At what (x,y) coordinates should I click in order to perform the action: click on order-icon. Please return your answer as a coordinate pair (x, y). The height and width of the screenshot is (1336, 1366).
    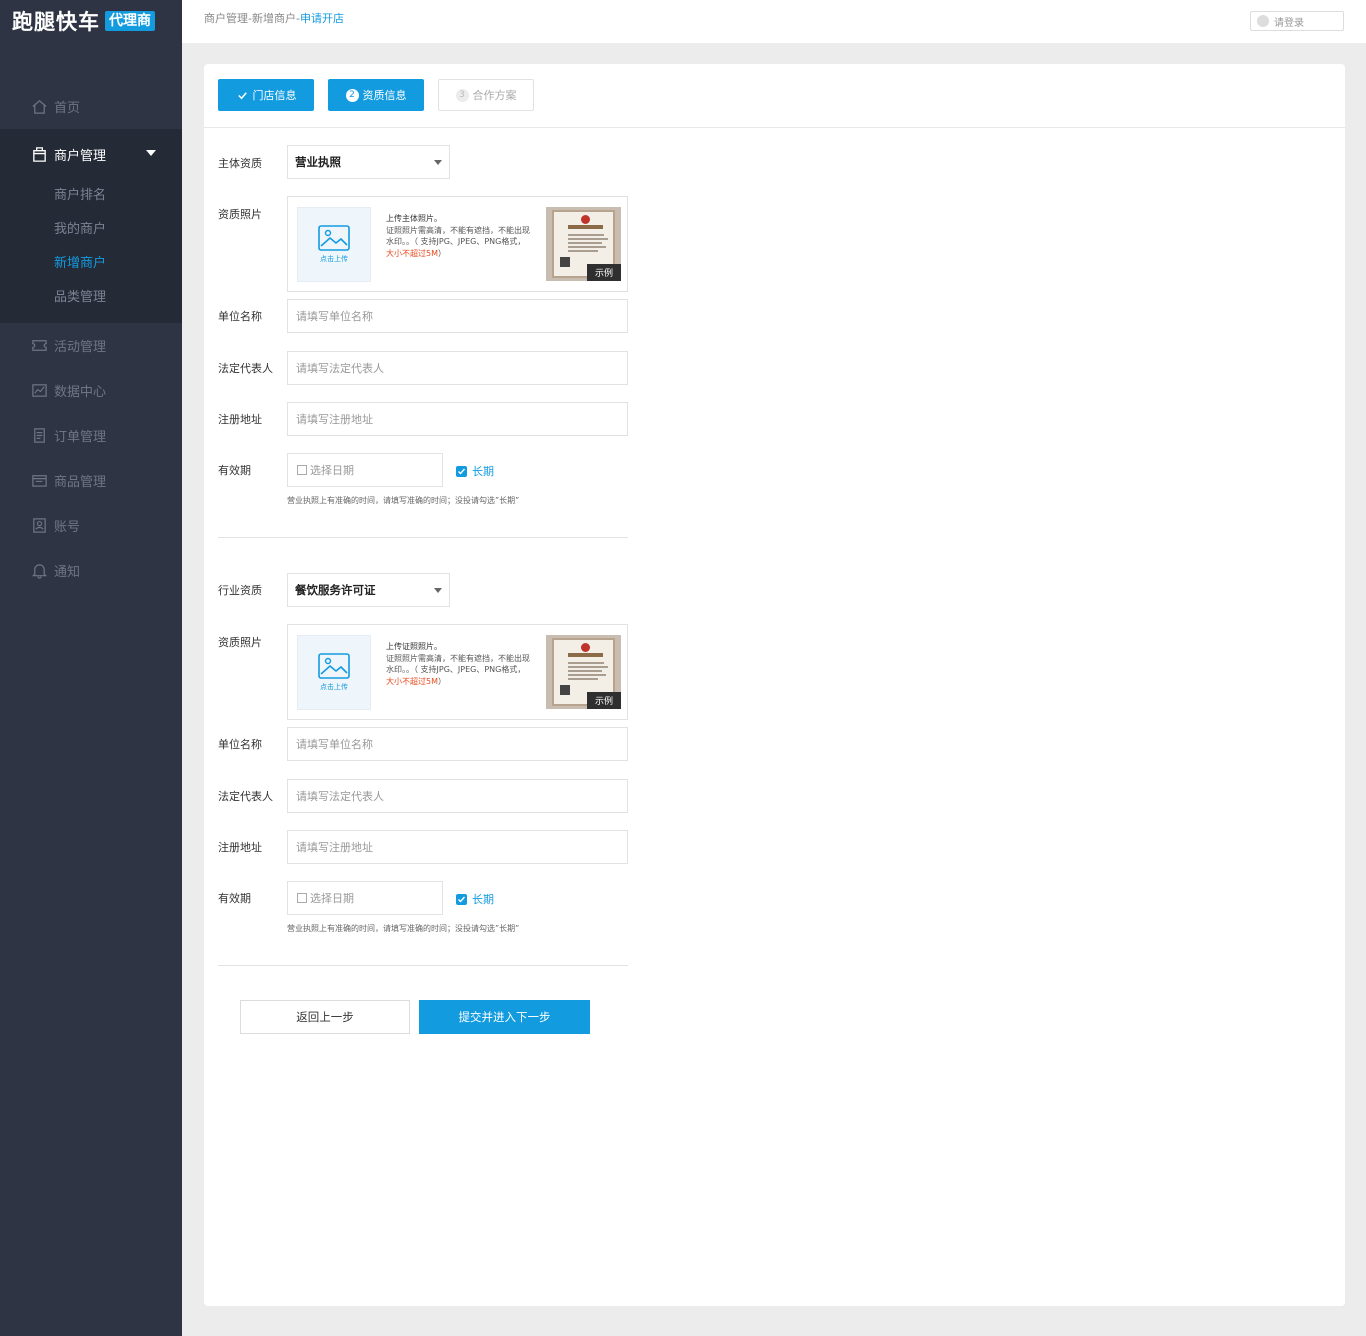
    Looking at the image, I should click on (39, 436).